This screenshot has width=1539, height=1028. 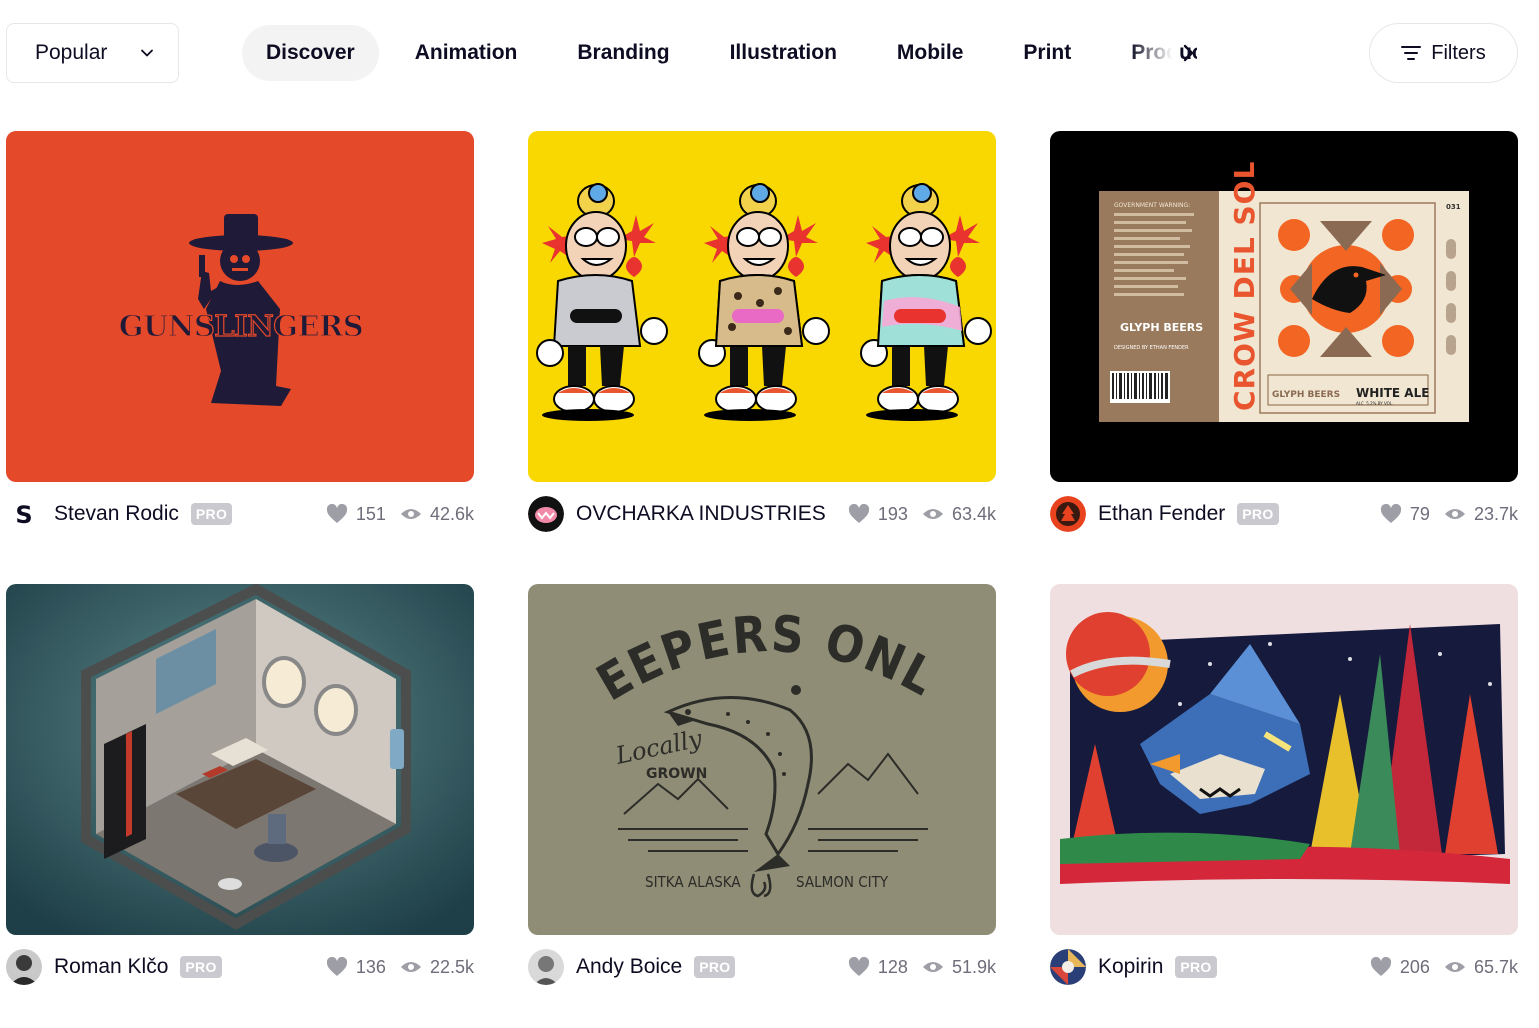 I want to click on tab-discover: Discover, so click(x=310, y=53).